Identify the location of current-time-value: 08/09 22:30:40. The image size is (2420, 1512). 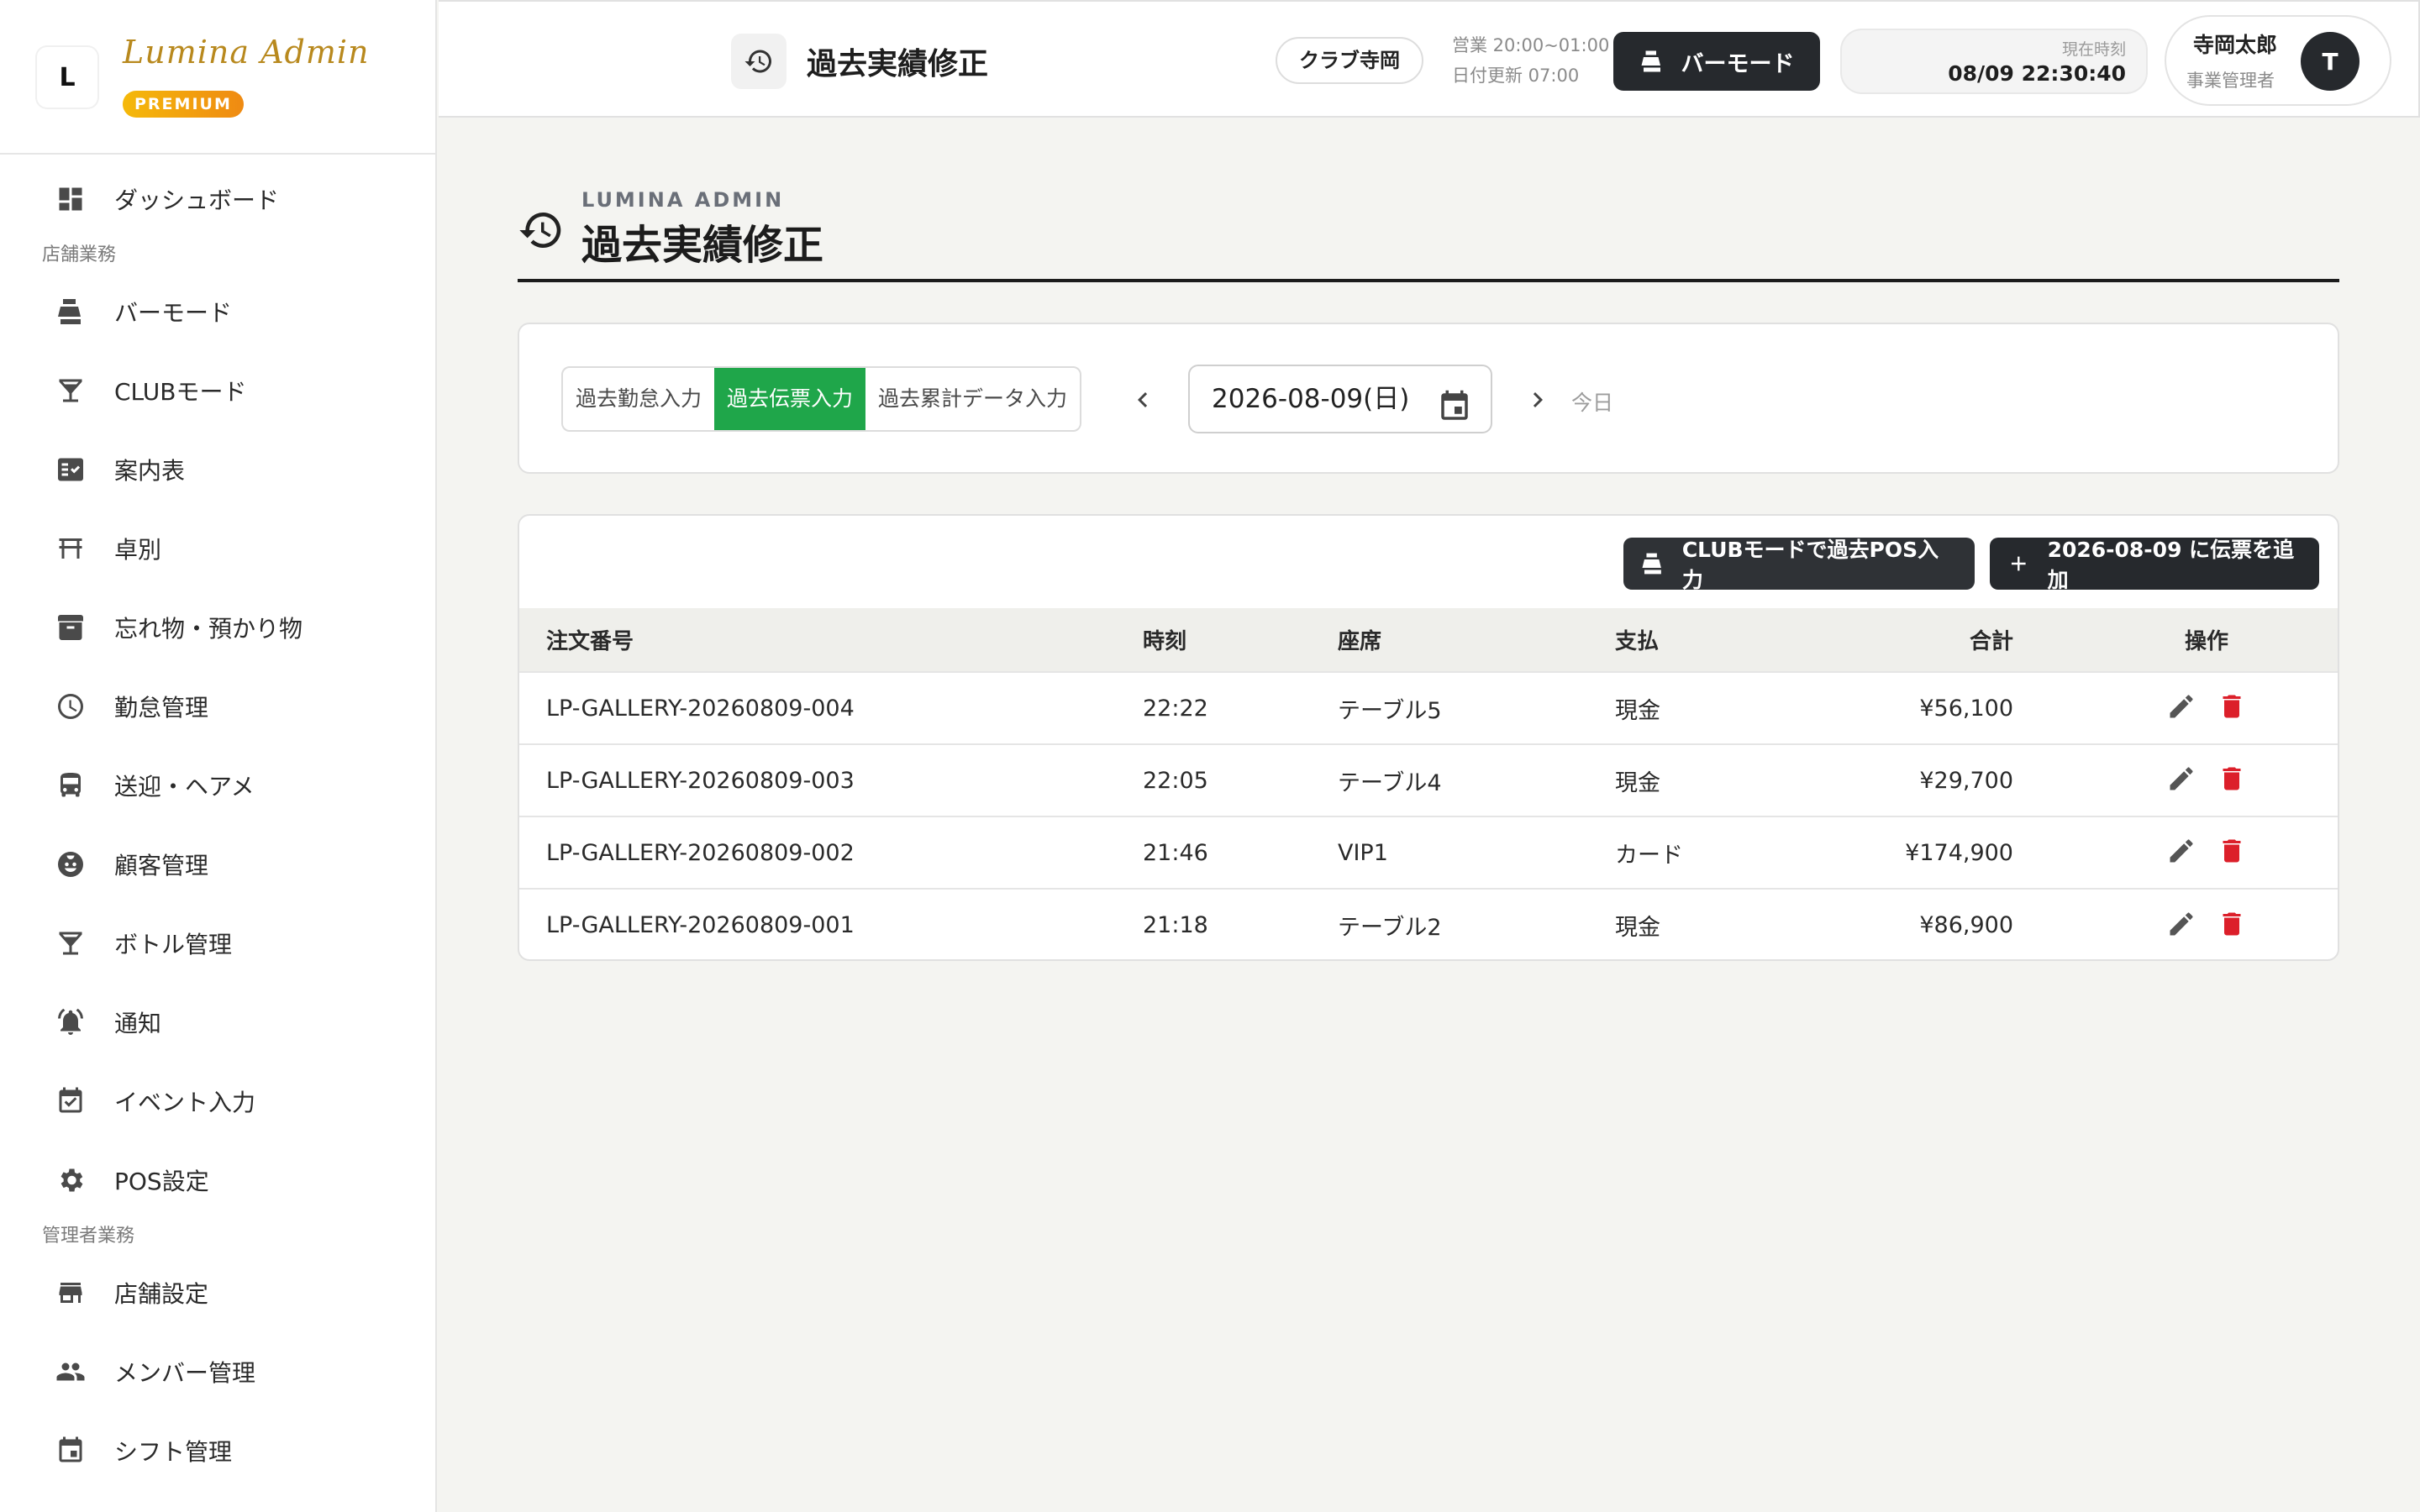
(2037, 73).